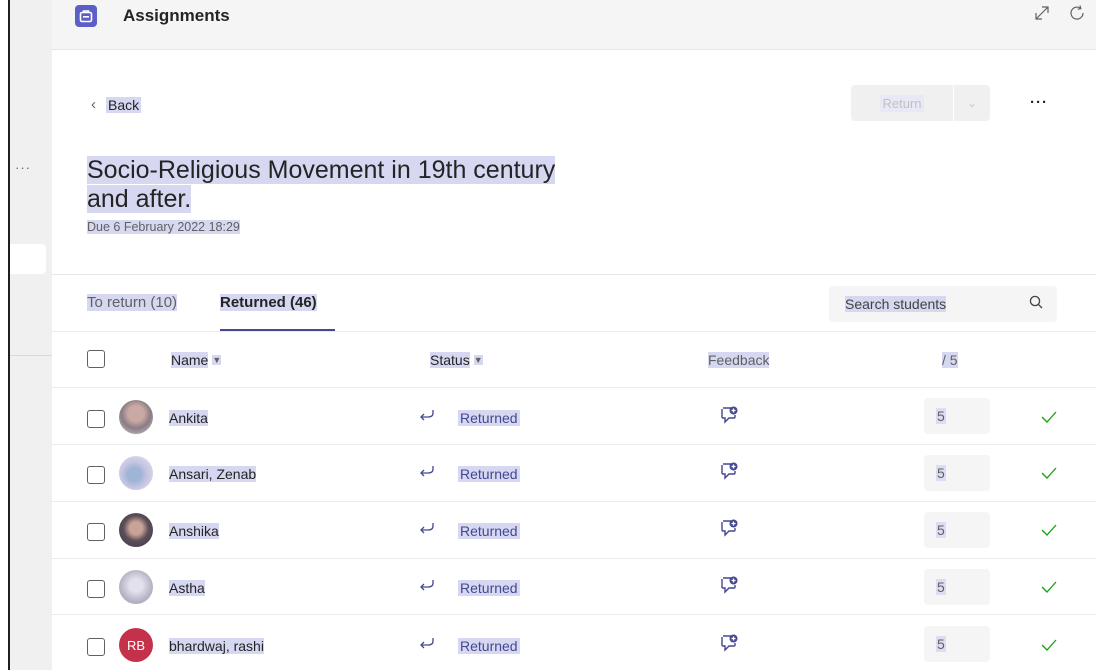  What do you see at coordinates (163, 227) in the screenshot?
I see `due-date: Due 6 February 2022 18:29` at bounding box center [163, 227].